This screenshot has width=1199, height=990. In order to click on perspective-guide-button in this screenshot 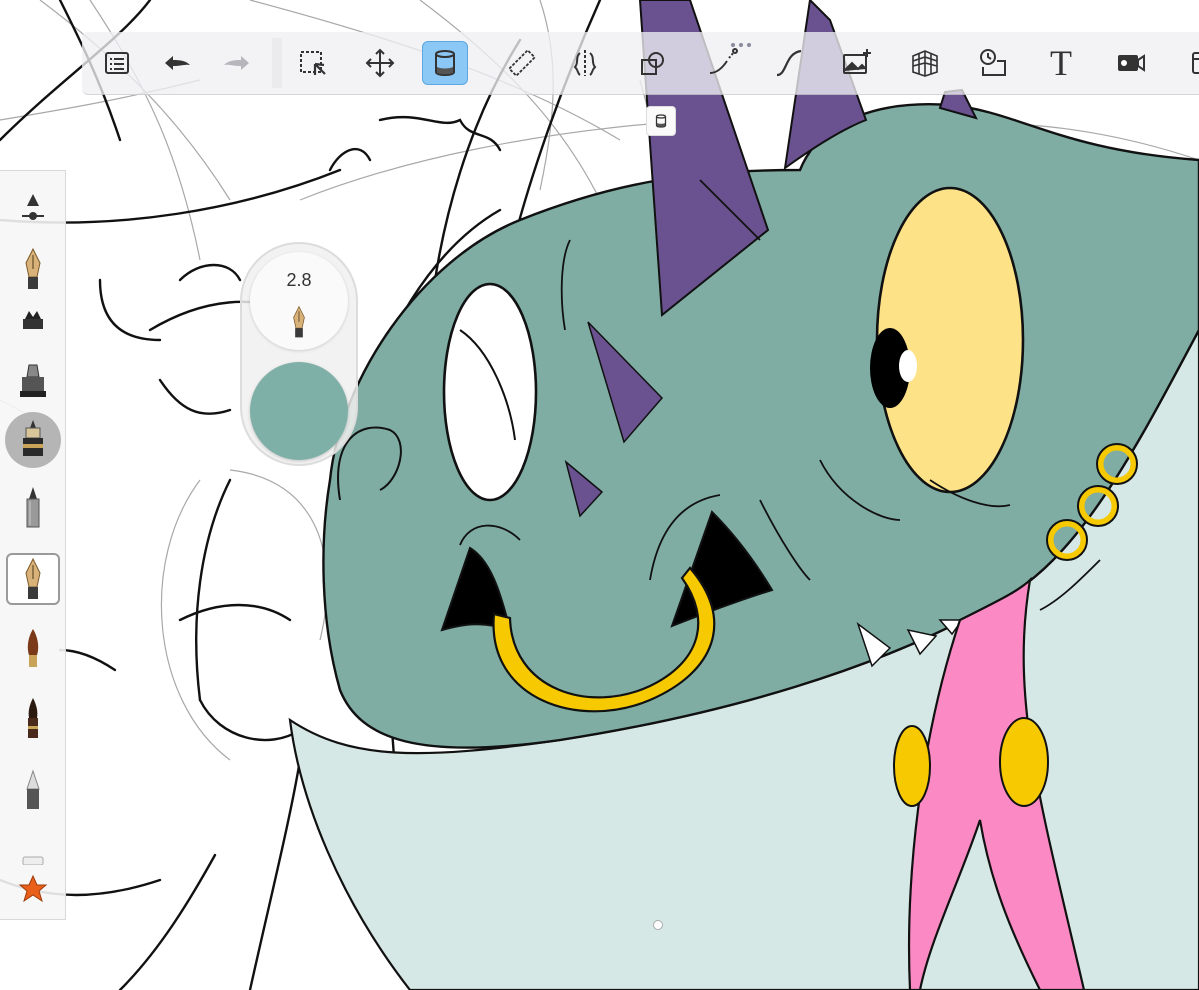, I will do `click(925, 63)`.